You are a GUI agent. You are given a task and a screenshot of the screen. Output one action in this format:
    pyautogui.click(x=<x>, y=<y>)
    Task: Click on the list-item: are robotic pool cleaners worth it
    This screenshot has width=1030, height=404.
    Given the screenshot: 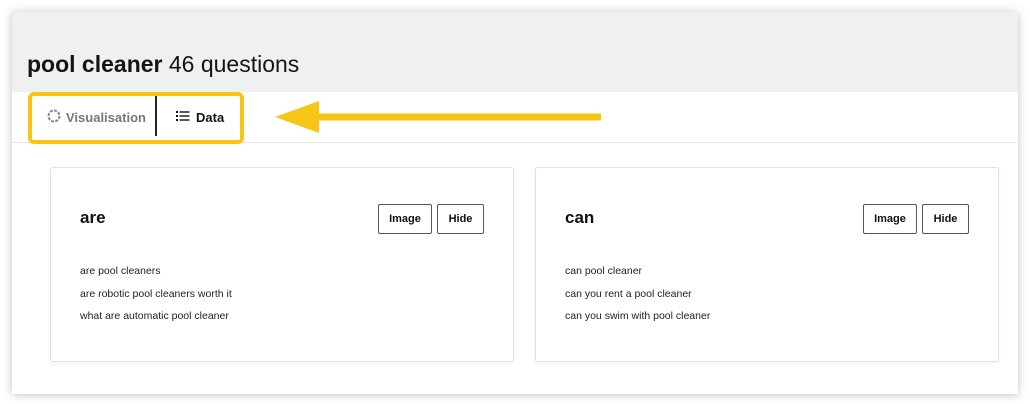 What is the action you would take?
    pyautogui.click(x=156, y=293)
    